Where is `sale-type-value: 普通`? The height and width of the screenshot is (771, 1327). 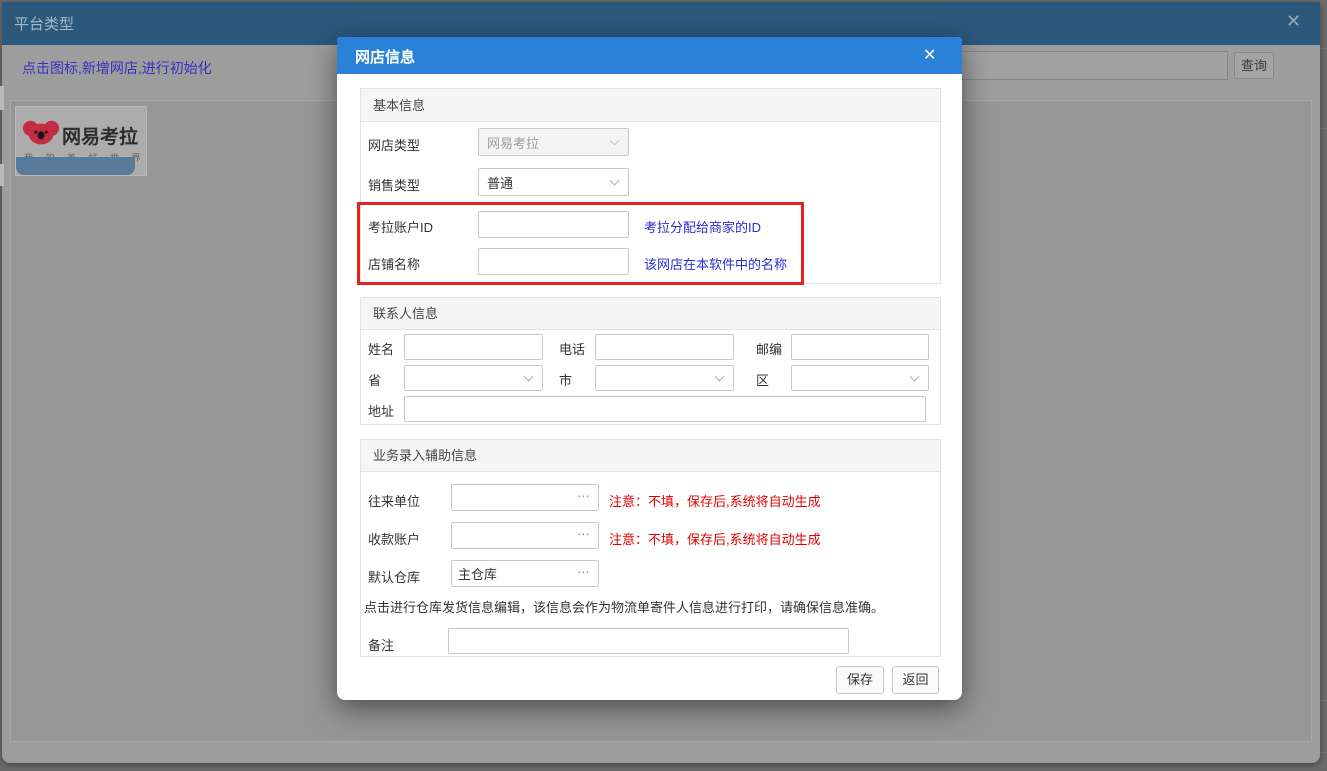
sale-type-value: 普通 is located at coordinates (500, 183).